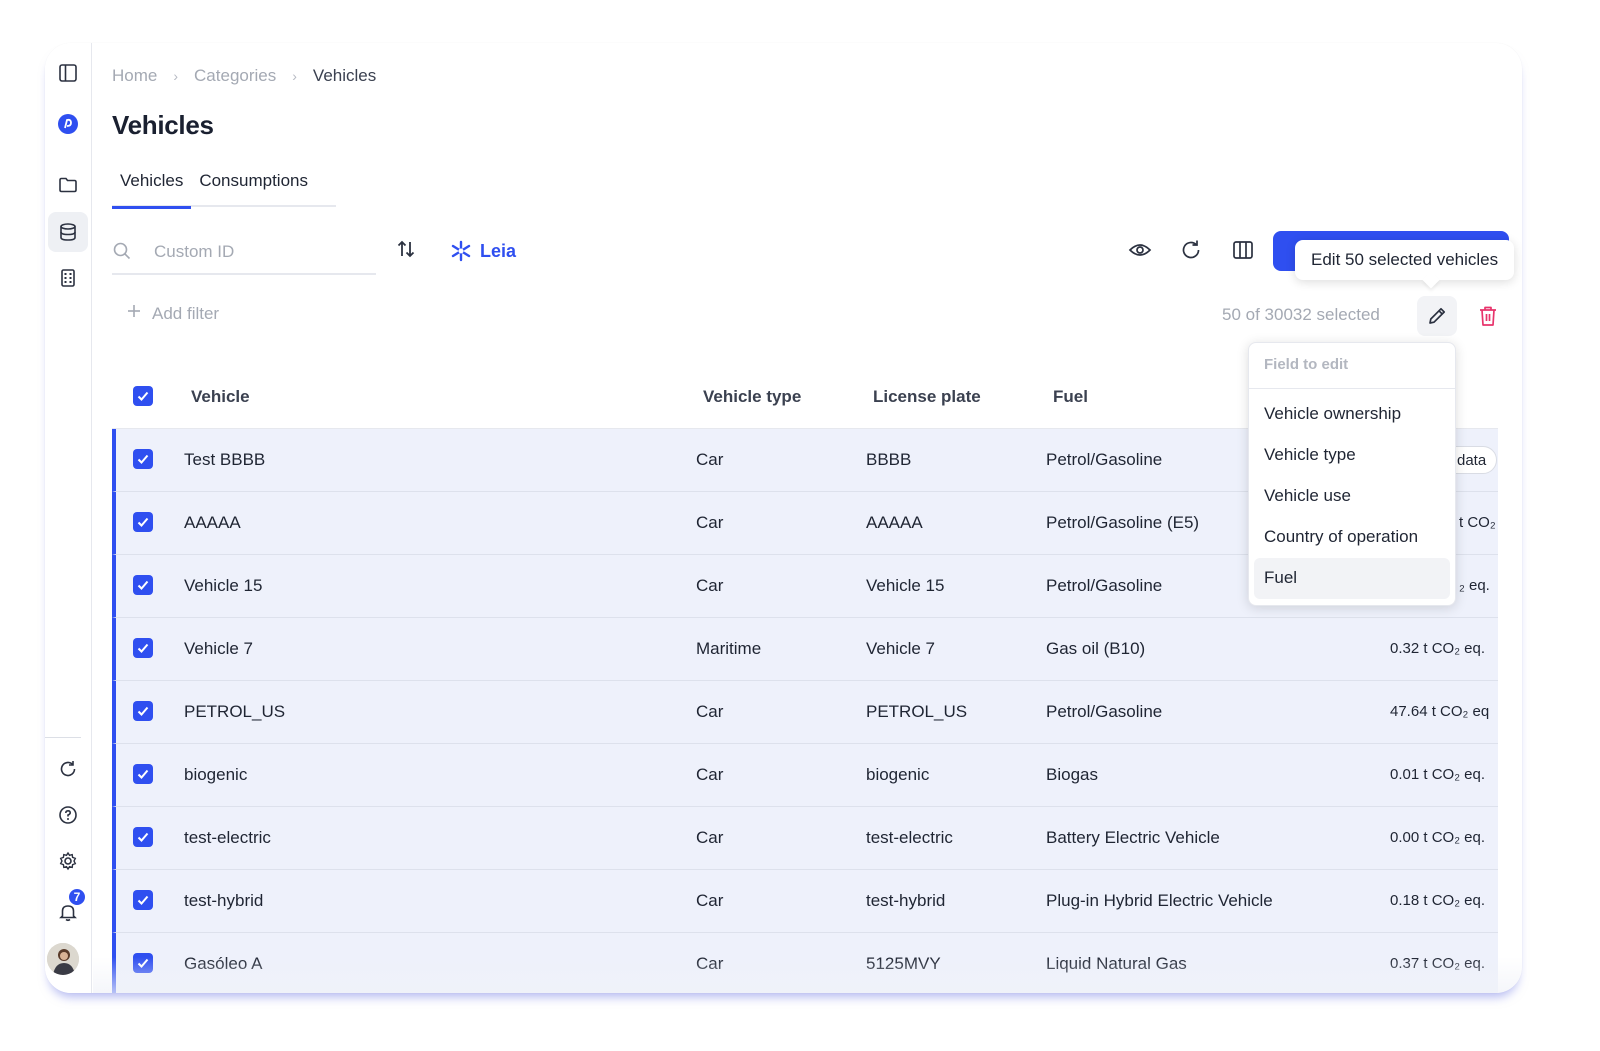 This screenshot has height=1051, width=1600. I want to click on dropdown-item-vehicle-use: Vehicle use, so click(1352, 496).